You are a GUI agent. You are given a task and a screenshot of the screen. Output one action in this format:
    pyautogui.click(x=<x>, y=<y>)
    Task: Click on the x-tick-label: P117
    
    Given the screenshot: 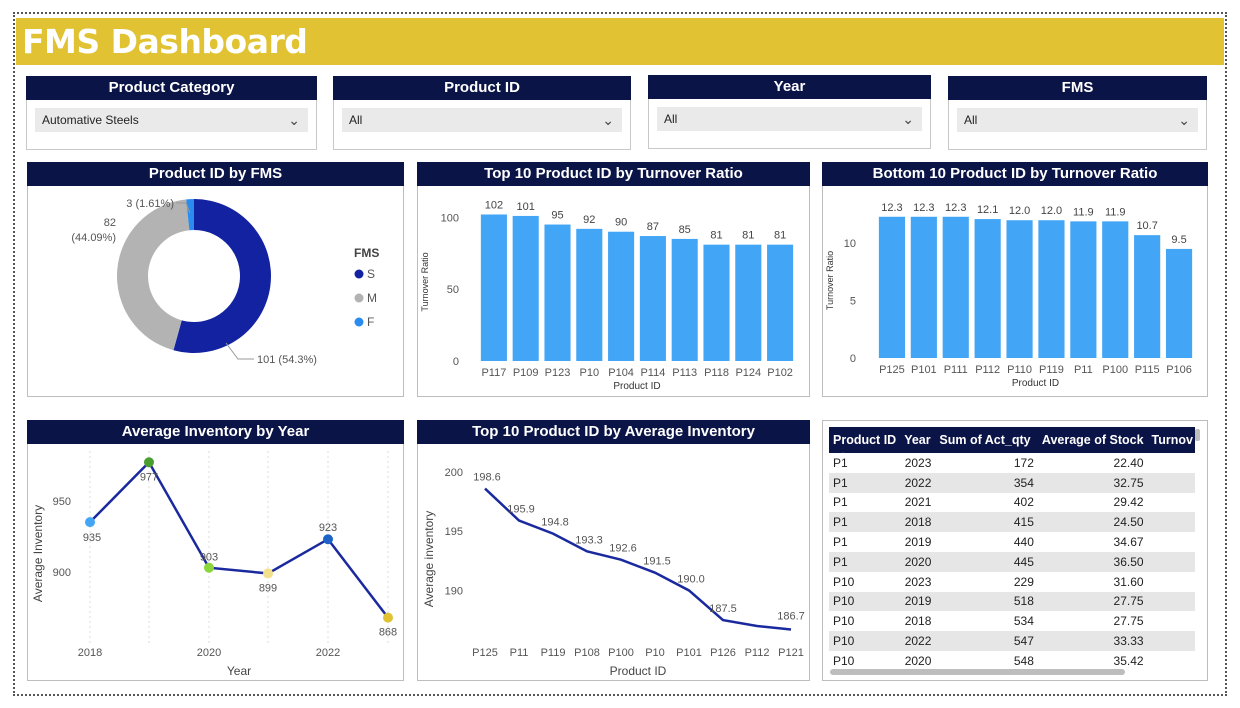 What is the action you would take?
    pyautogui.click(x=493, y=373)
    